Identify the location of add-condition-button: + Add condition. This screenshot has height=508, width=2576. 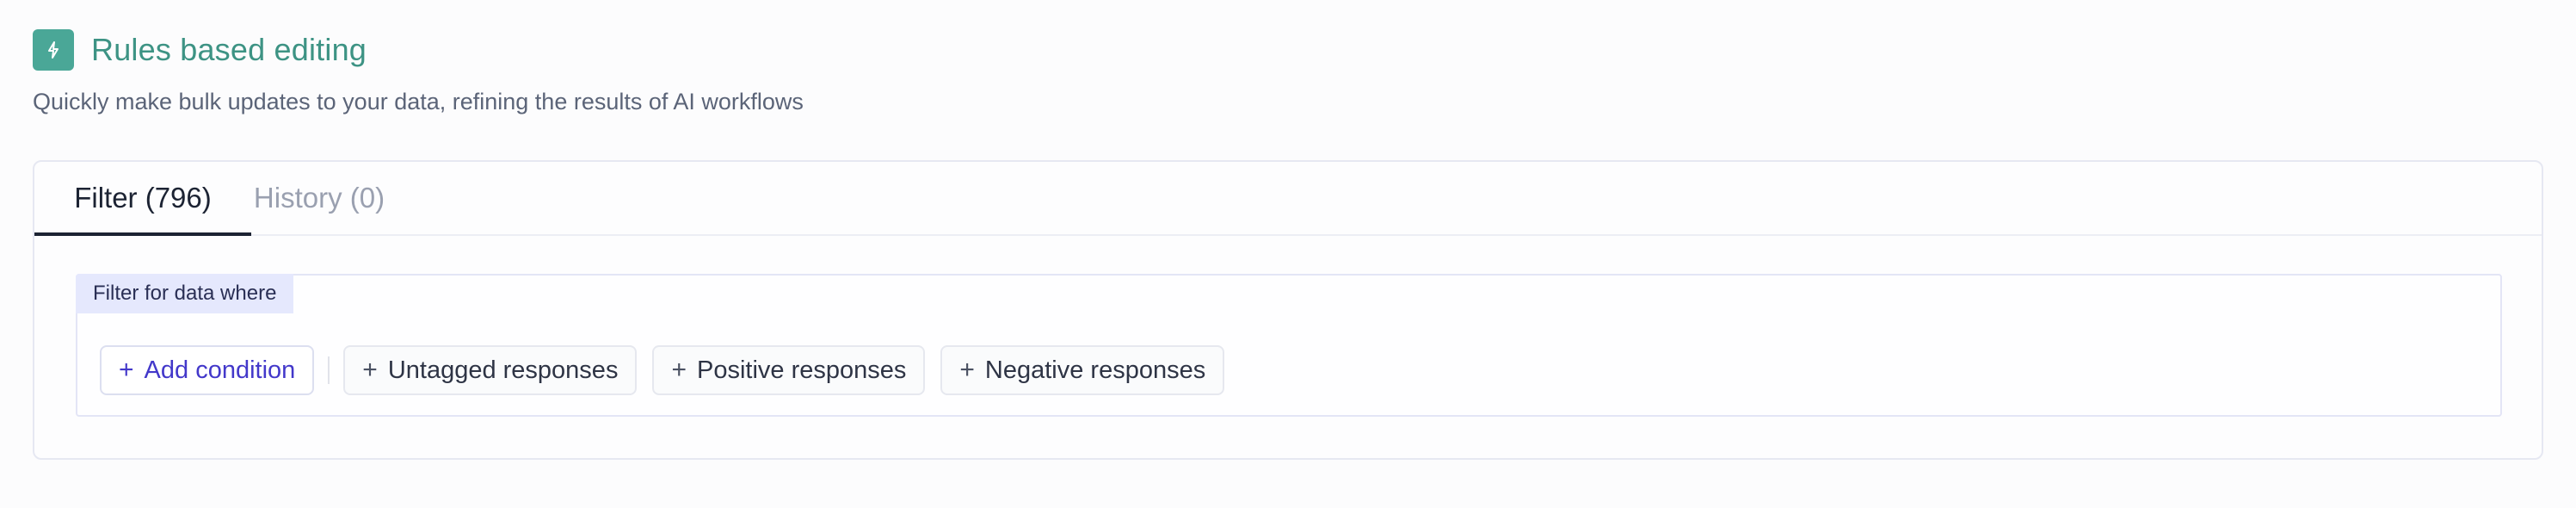
(208, 370).